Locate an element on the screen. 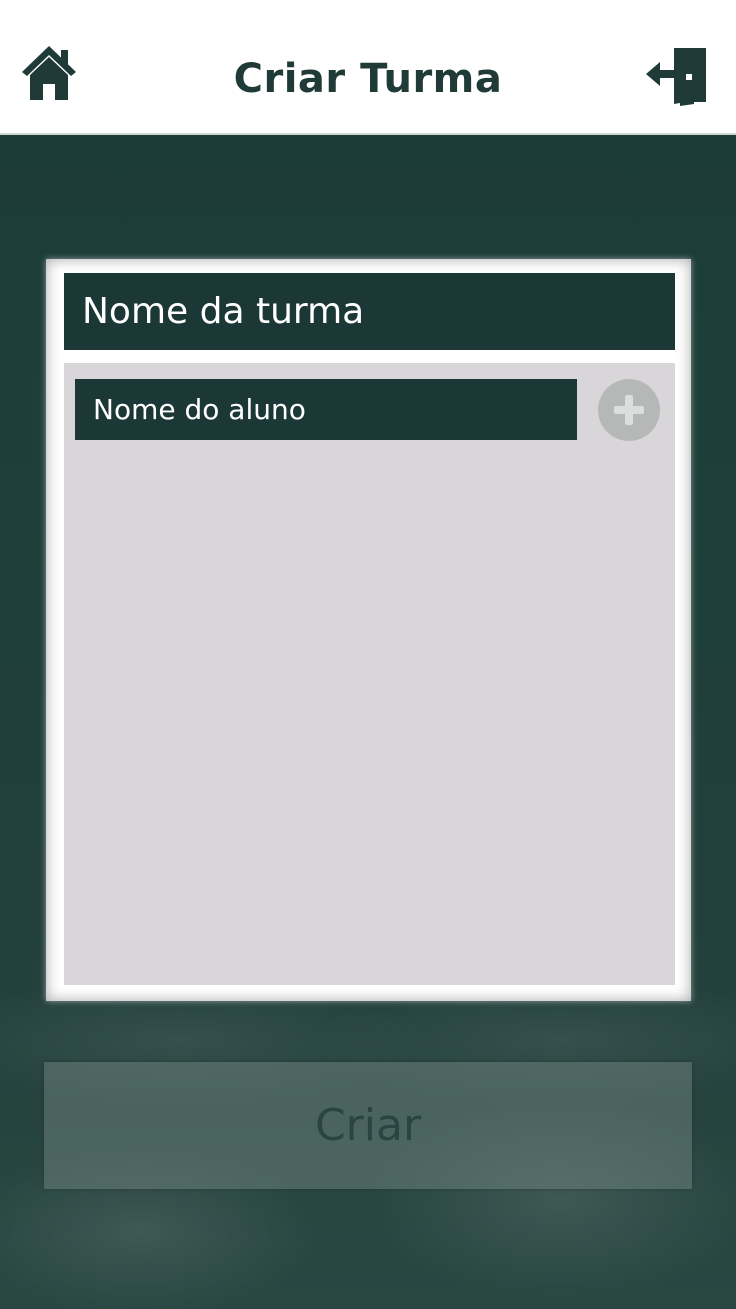  page-title: Criar Turma is located at coordinates (368, 79).